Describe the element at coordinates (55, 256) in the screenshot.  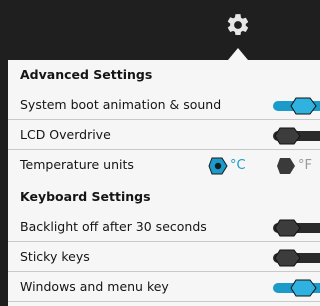
I see `setting-label-sticky-keys: Sticky keys` at that location.